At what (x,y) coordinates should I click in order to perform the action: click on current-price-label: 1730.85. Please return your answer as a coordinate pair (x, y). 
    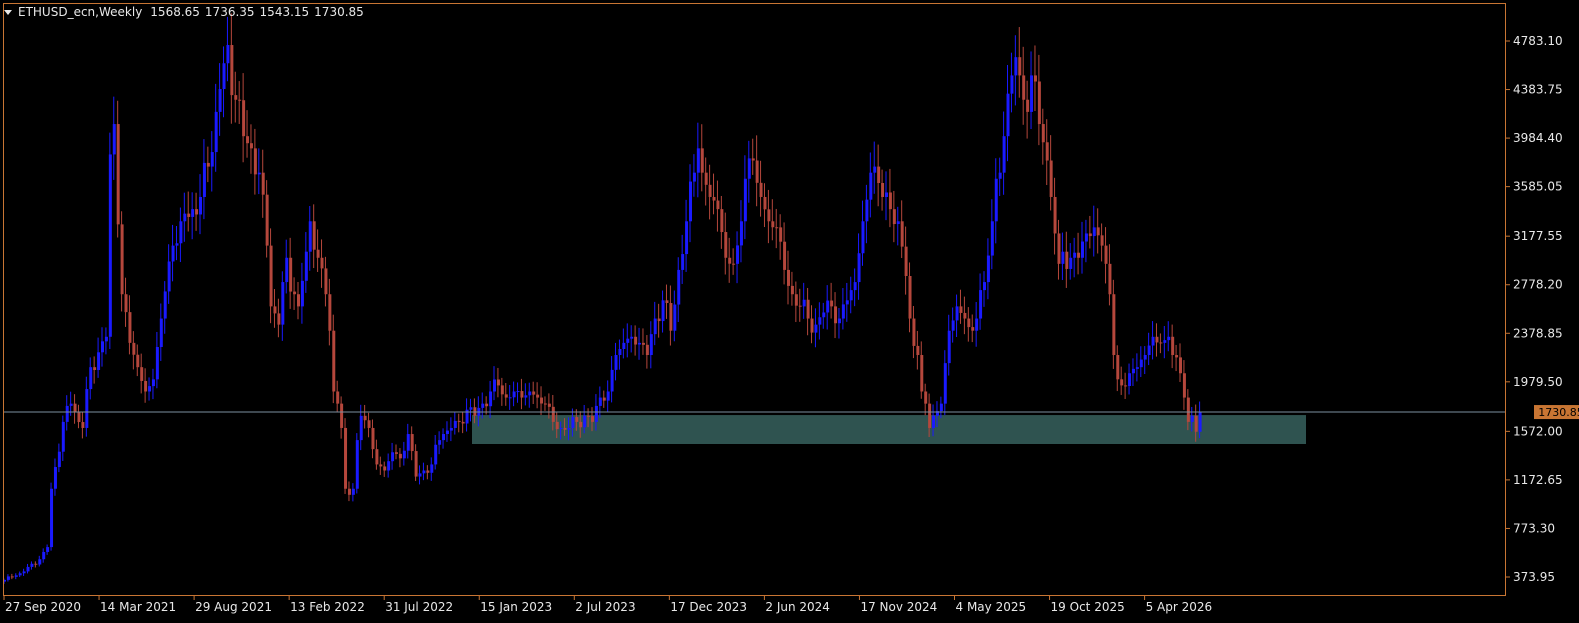
    Looking at the image, I should click on (1558, 412).